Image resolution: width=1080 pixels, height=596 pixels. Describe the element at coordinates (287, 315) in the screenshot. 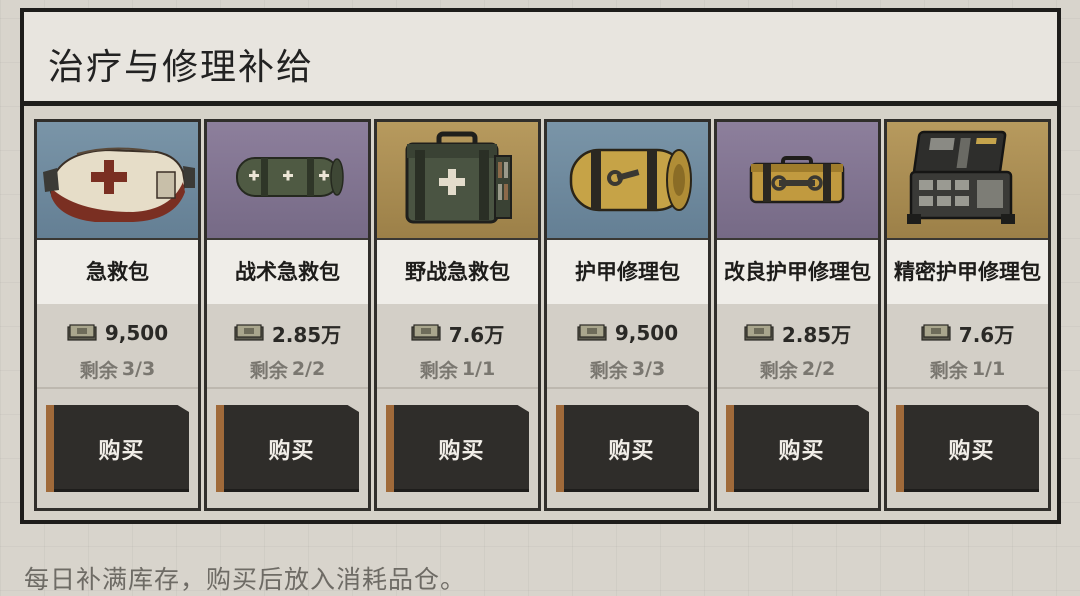

I see `item-card: 战术急救包 2.85万 剩余 2/2 购买` at that location.